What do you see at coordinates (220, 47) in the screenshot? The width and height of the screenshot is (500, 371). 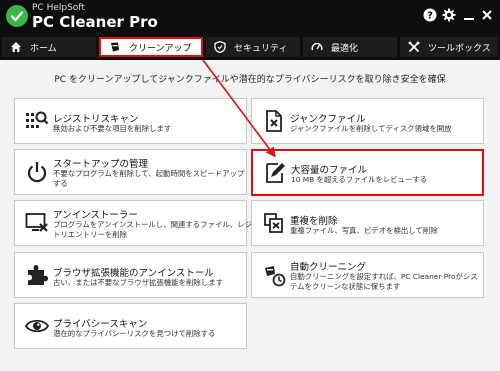 I see `shield-icon` at bounding box center [220, 47].